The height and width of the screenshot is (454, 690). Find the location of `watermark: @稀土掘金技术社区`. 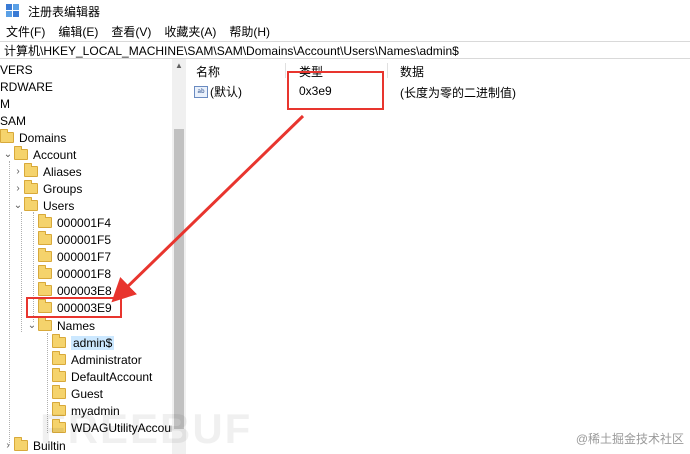

watermark: @稀土掘金技术社区 is located at coordinates (629, 439).